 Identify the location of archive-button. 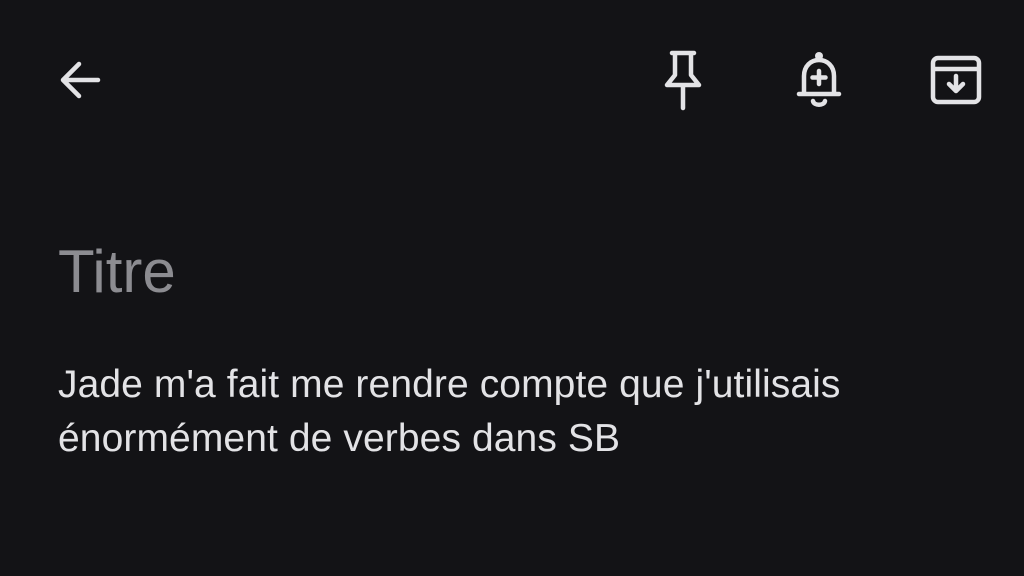
(956, 80).